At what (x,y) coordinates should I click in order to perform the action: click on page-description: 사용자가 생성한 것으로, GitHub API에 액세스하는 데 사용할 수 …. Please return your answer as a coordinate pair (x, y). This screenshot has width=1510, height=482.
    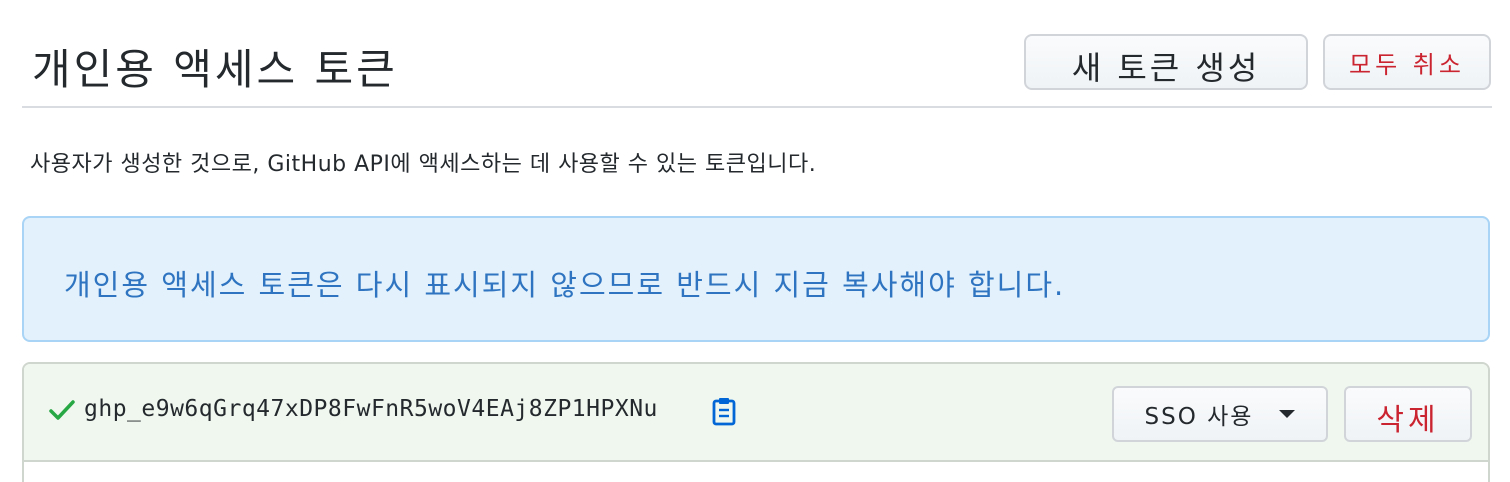
    Looking at the image, I should click on (423, 164).